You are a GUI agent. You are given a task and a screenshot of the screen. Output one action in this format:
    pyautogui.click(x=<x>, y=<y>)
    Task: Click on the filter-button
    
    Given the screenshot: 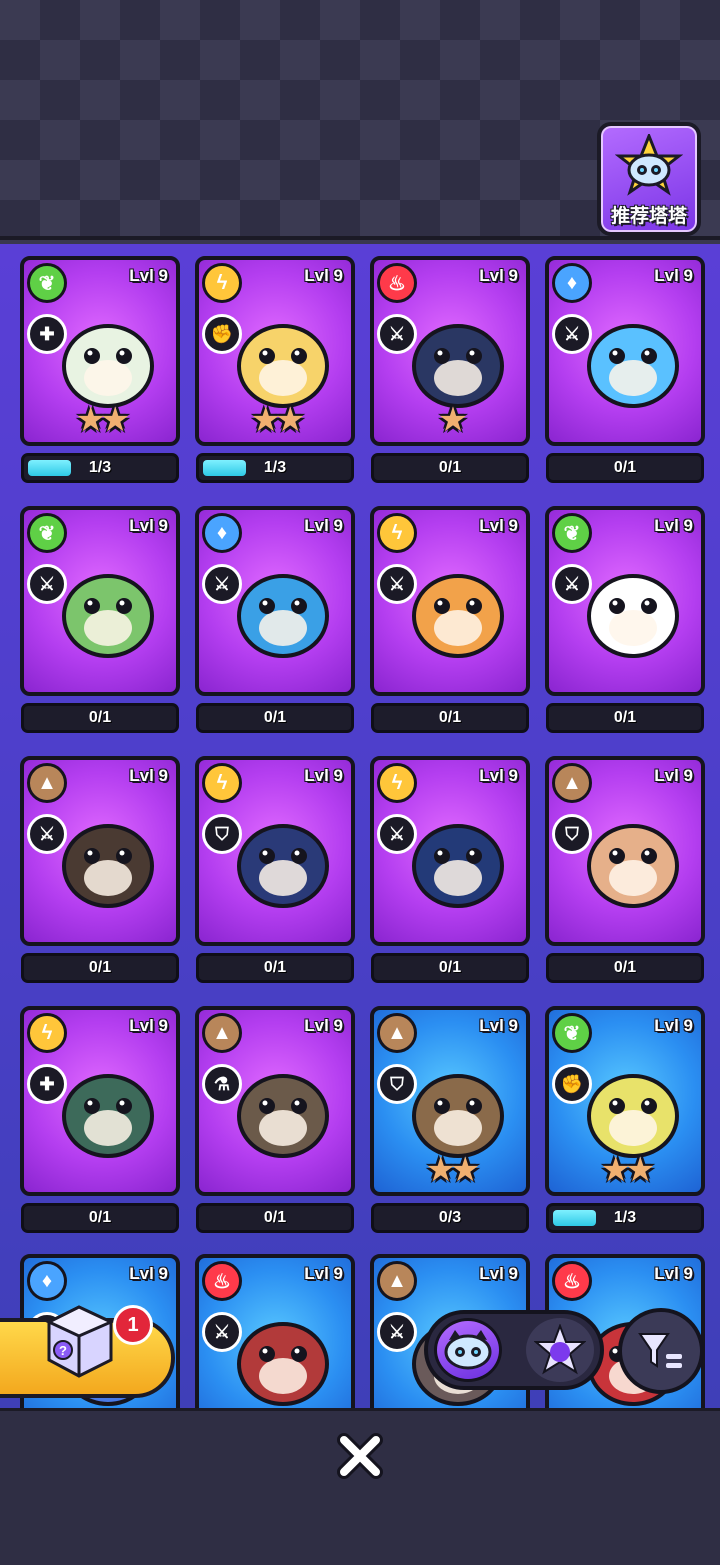 What is the action you would take?
    pyautogui.click(x=661, y=1351)
    